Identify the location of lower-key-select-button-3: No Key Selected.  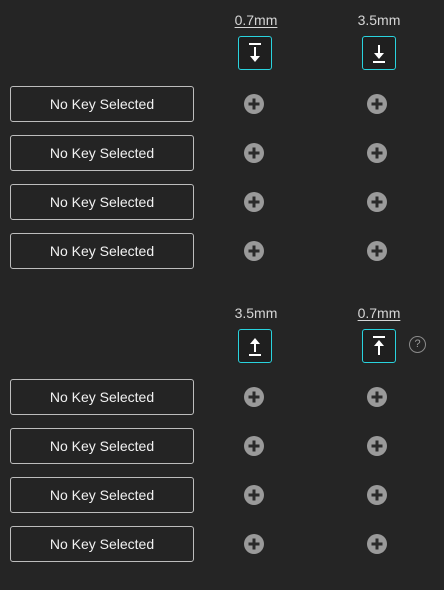
(102, 495).